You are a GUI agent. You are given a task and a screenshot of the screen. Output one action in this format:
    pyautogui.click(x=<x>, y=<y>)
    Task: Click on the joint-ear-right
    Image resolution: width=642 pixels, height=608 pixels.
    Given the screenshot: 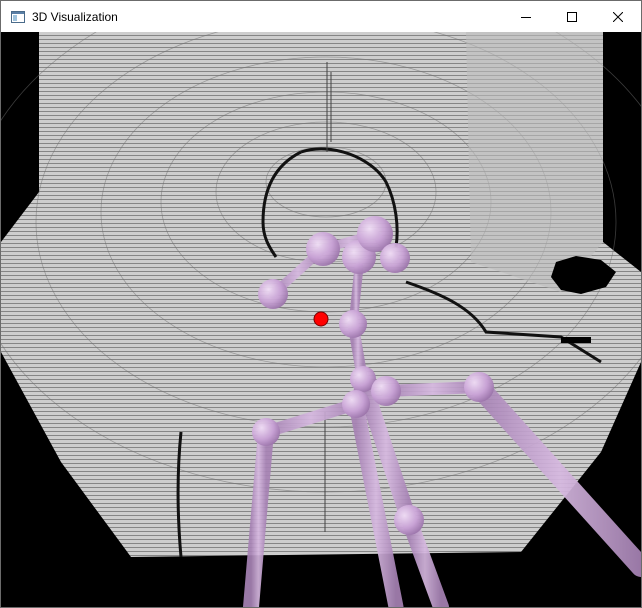 What is the action you would take?
    pyautogui.click(x=395, y=258)
    